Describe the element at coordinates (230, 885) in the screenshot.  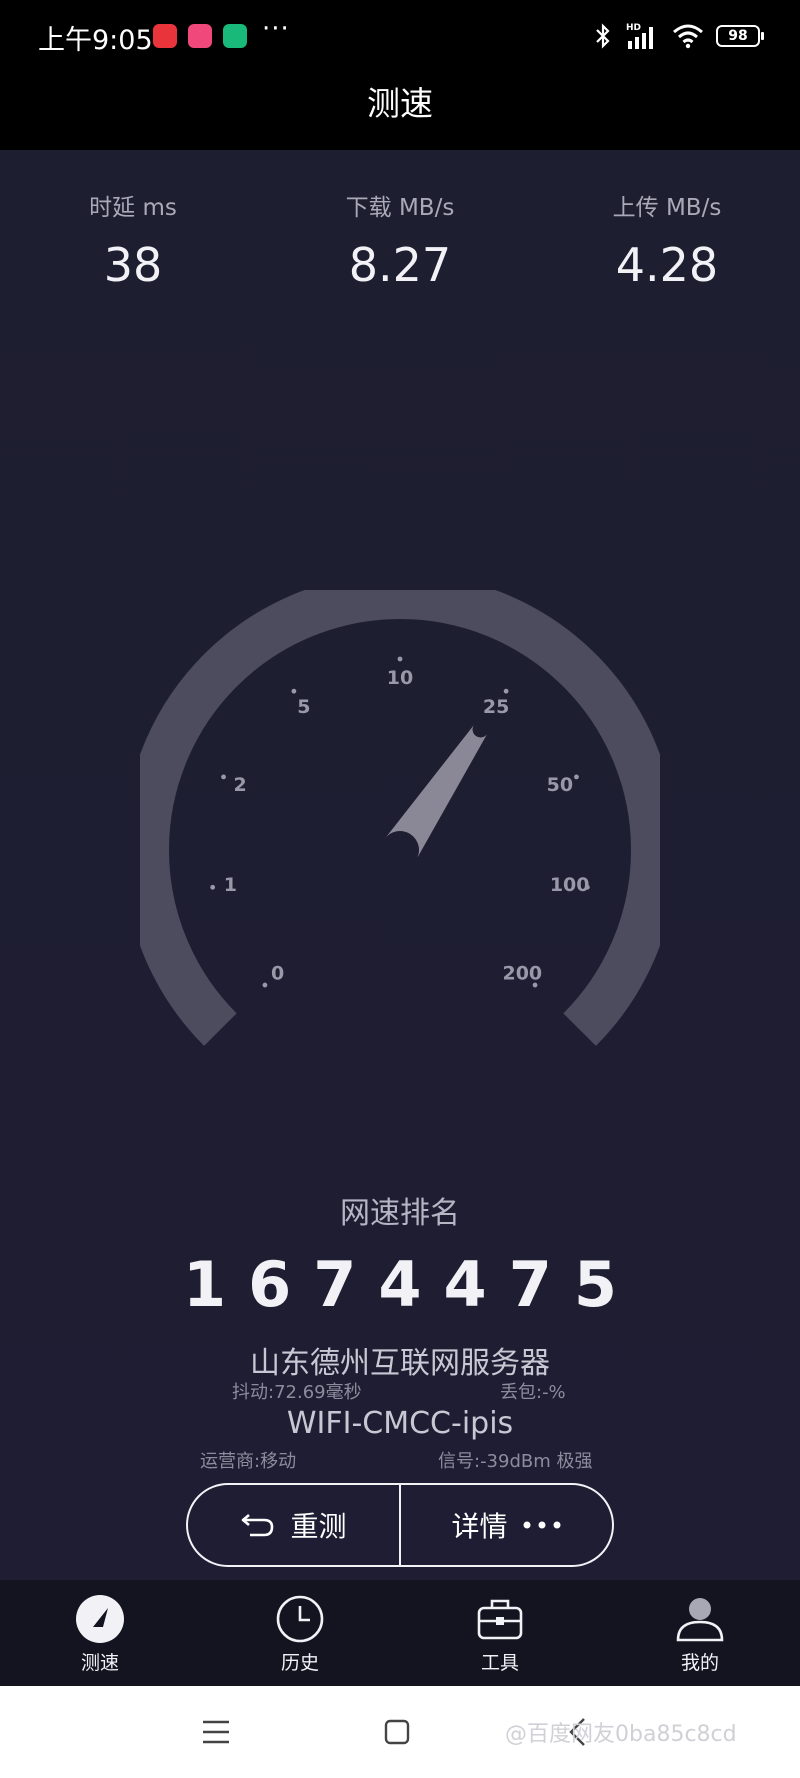
I see `gauge-tick-label: 1` at that location.